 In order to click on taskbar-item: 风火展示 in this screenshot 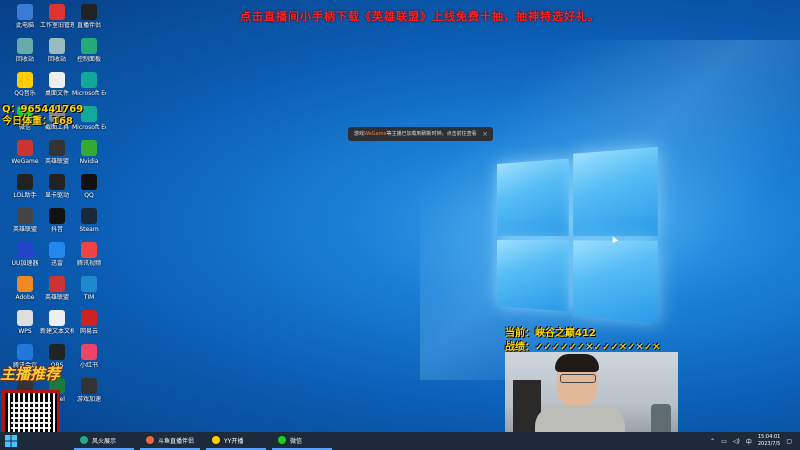, I will do `click(104, 441)`.